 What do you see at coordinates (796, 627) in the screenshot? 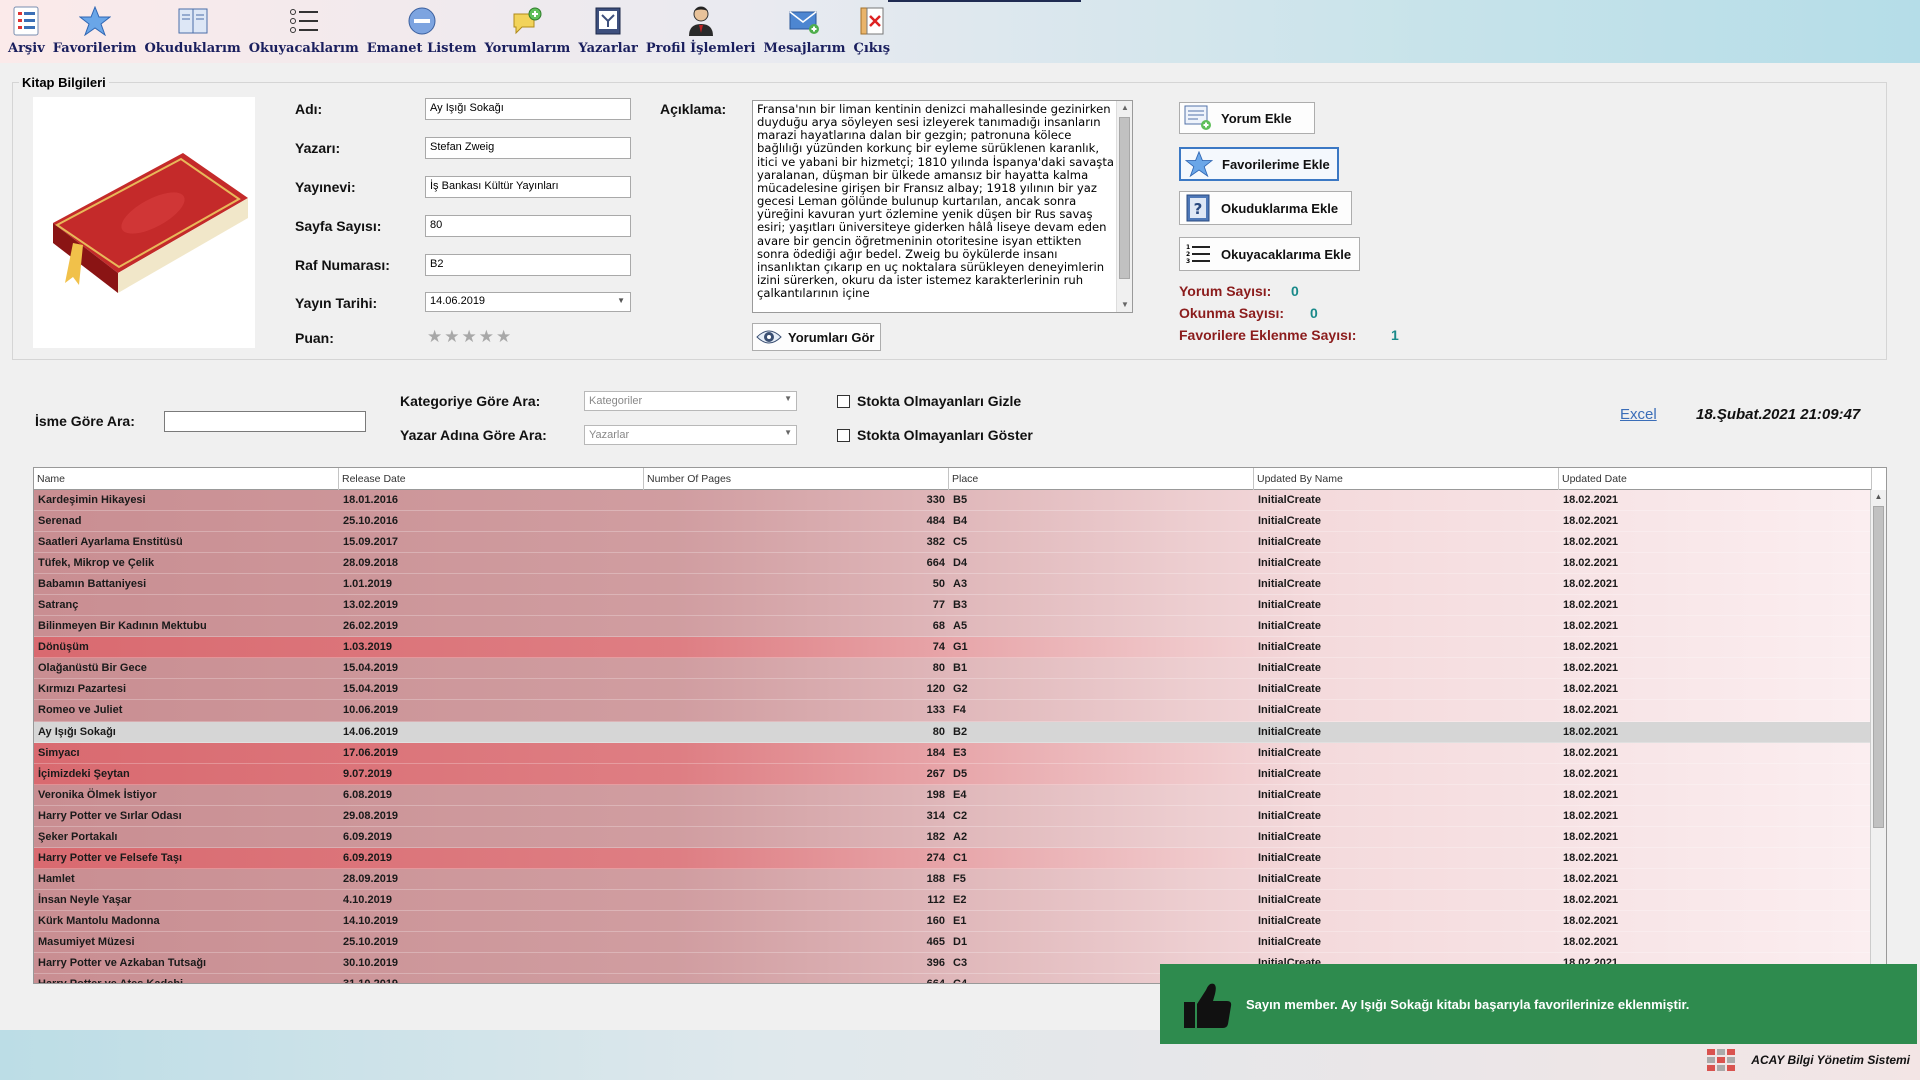
I see `table-cell: 68` at bounding box center [796, 627].